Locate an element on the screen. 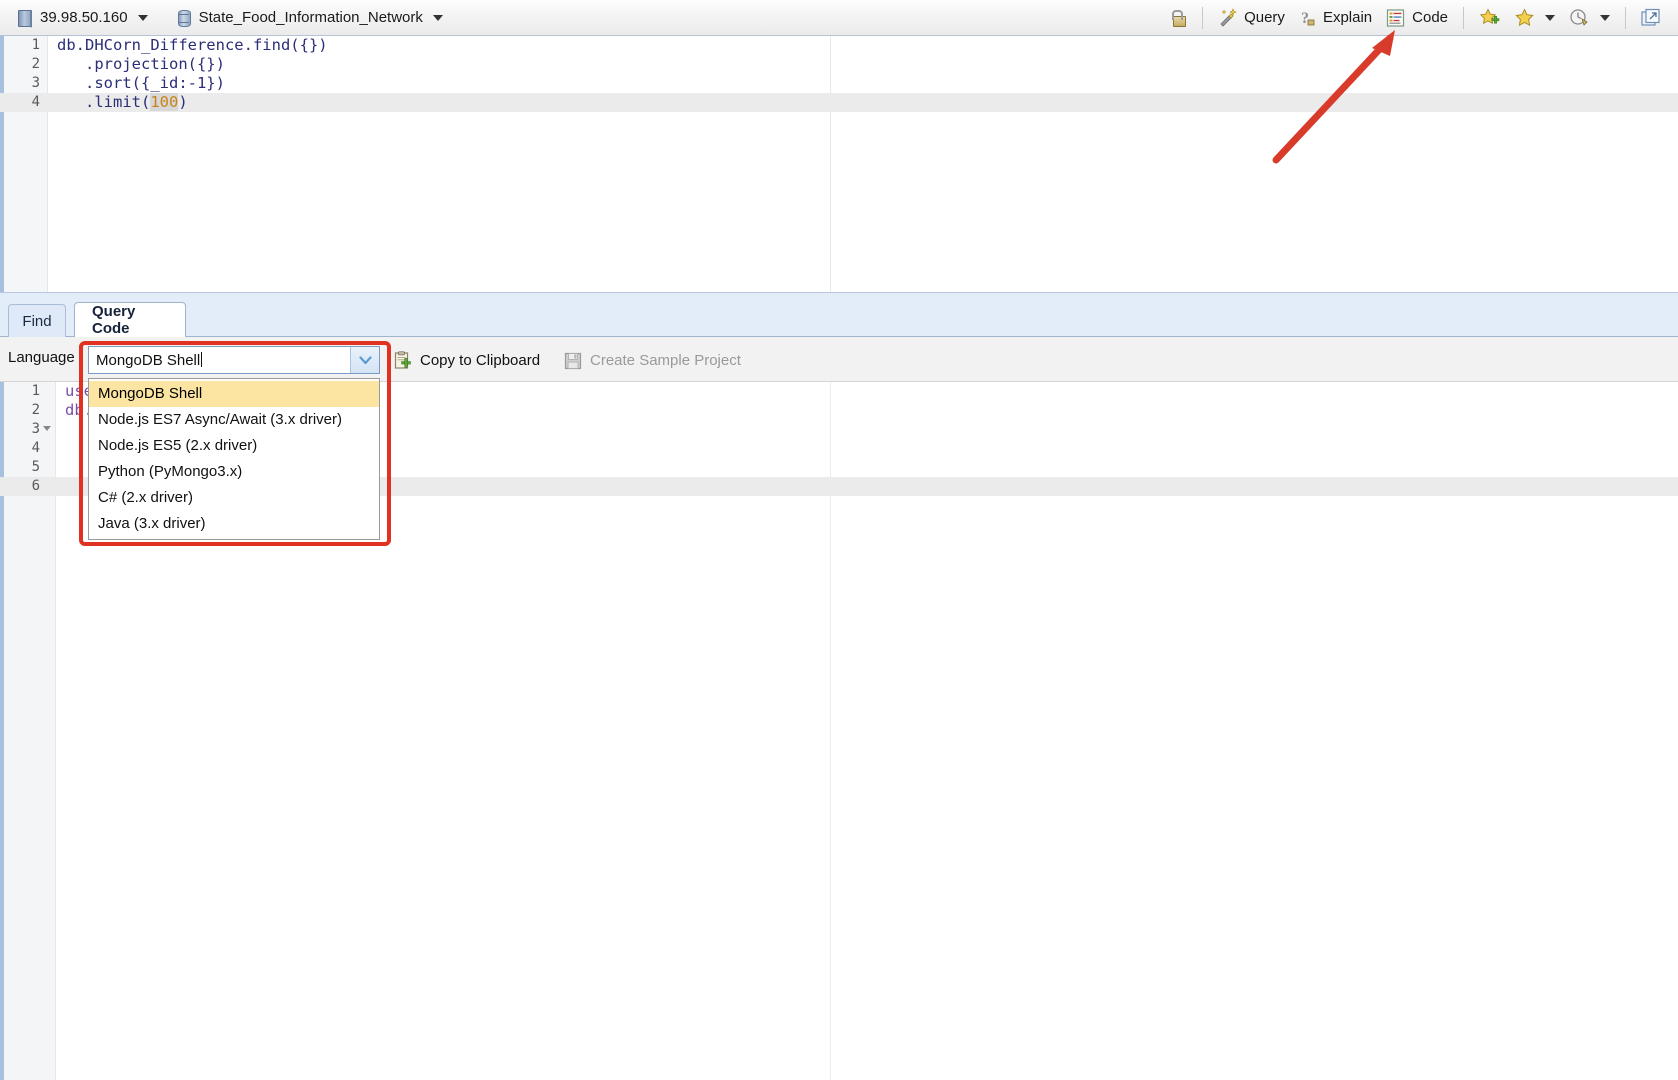 This screenshot has height=1080, width=1678. language-combobox: MongoDB Shell is located at coordinates (234, 360).